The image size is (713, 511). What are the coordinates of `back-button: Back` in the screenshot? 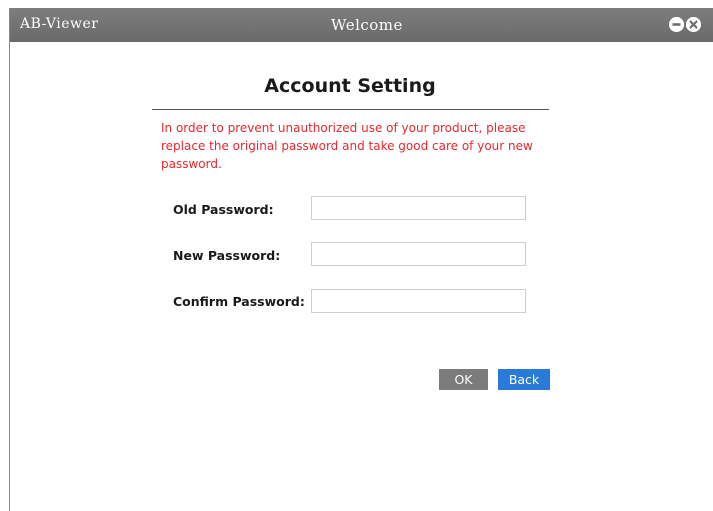 It's located at (524, 379).